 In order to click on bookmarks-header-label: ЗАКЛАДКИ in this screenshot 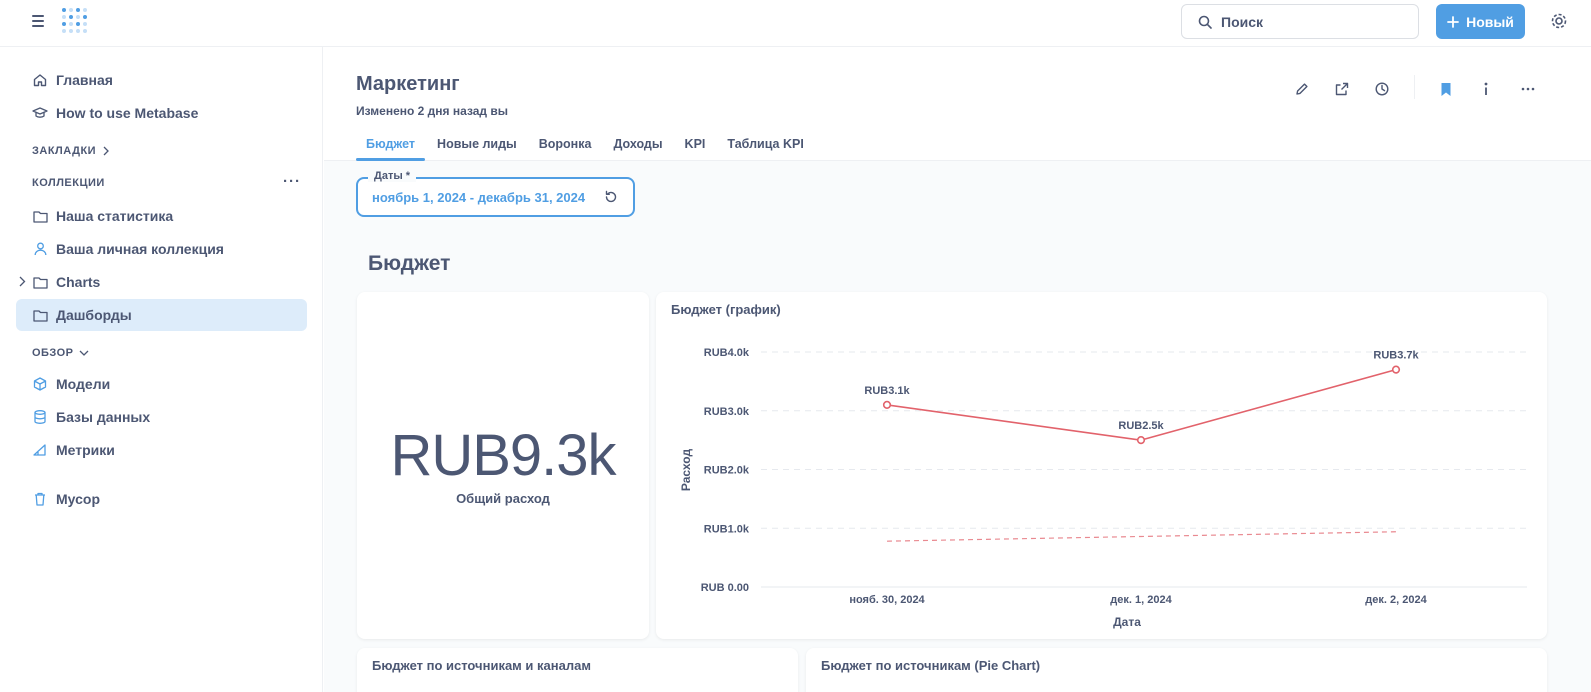, I will do `click(64, 151)`.